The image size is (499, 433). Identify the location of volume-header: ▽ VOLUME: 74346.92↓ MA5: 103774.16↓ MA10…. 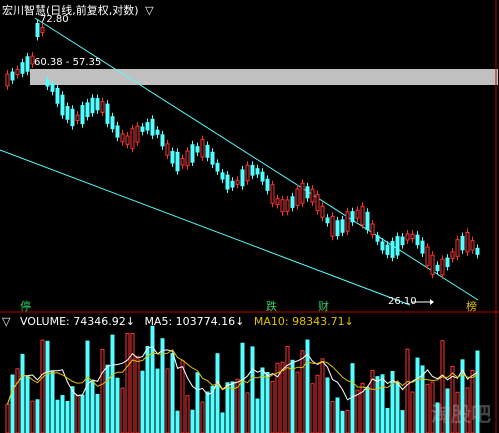
(181, 321).